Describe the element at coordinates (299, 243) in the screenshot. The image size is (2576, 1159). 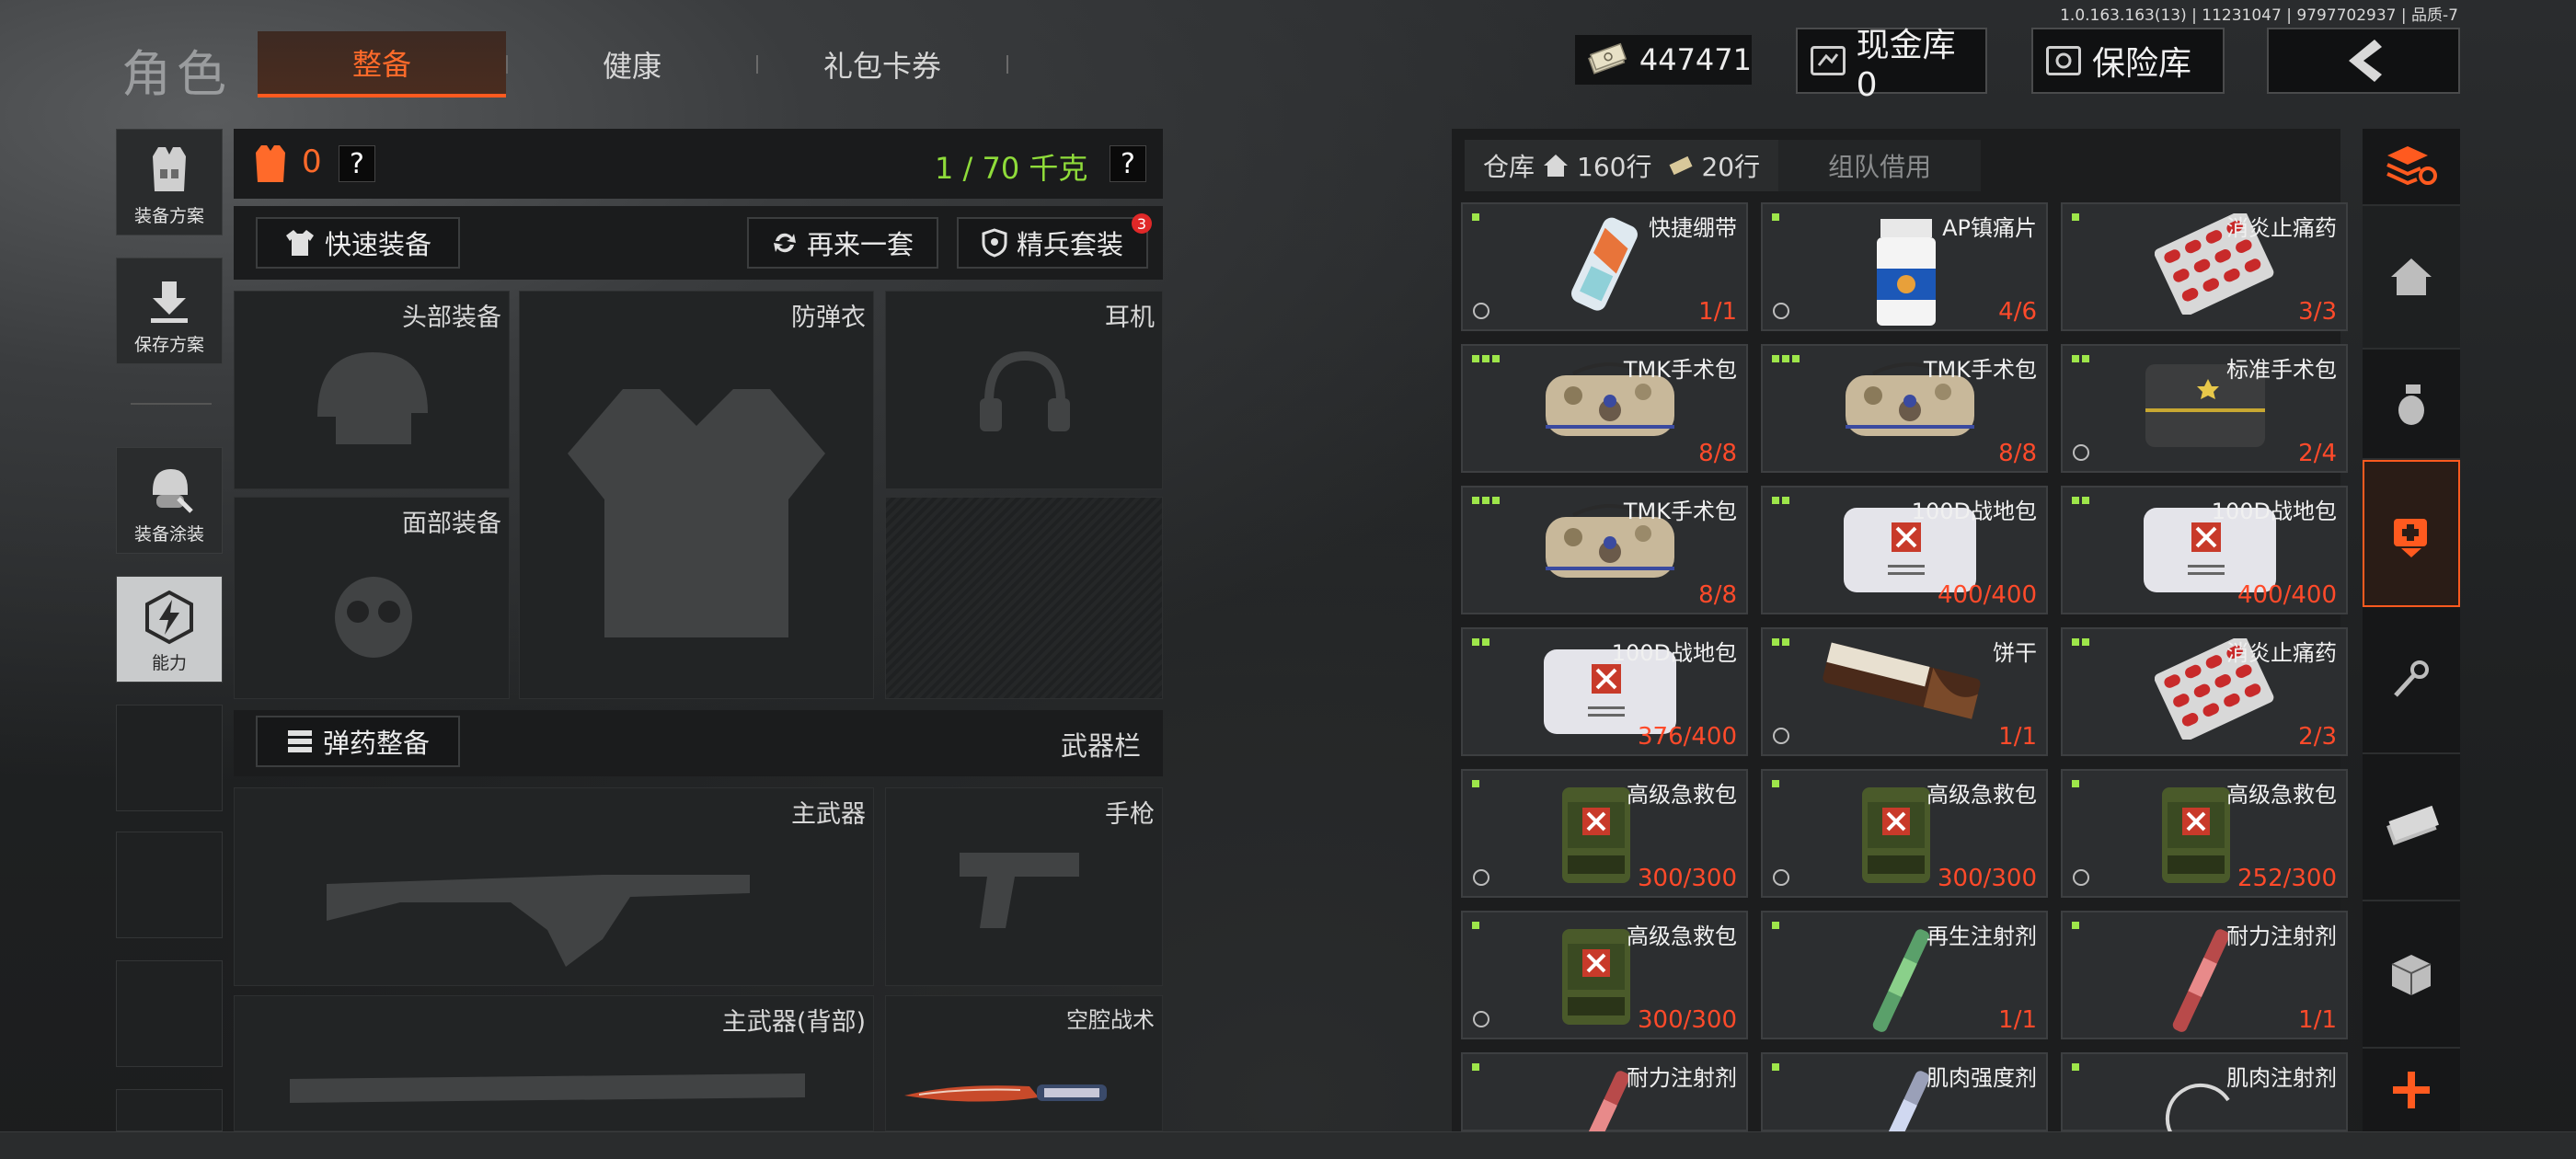
I see `shirt-icon` at that location.